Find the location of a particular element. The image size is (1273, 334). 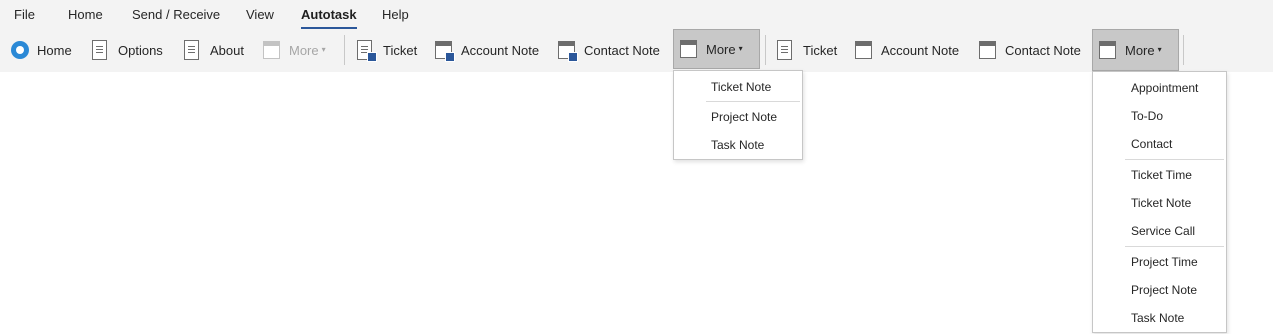

menu-item-project-time: Project Time is located at coordinates (1164, 262).